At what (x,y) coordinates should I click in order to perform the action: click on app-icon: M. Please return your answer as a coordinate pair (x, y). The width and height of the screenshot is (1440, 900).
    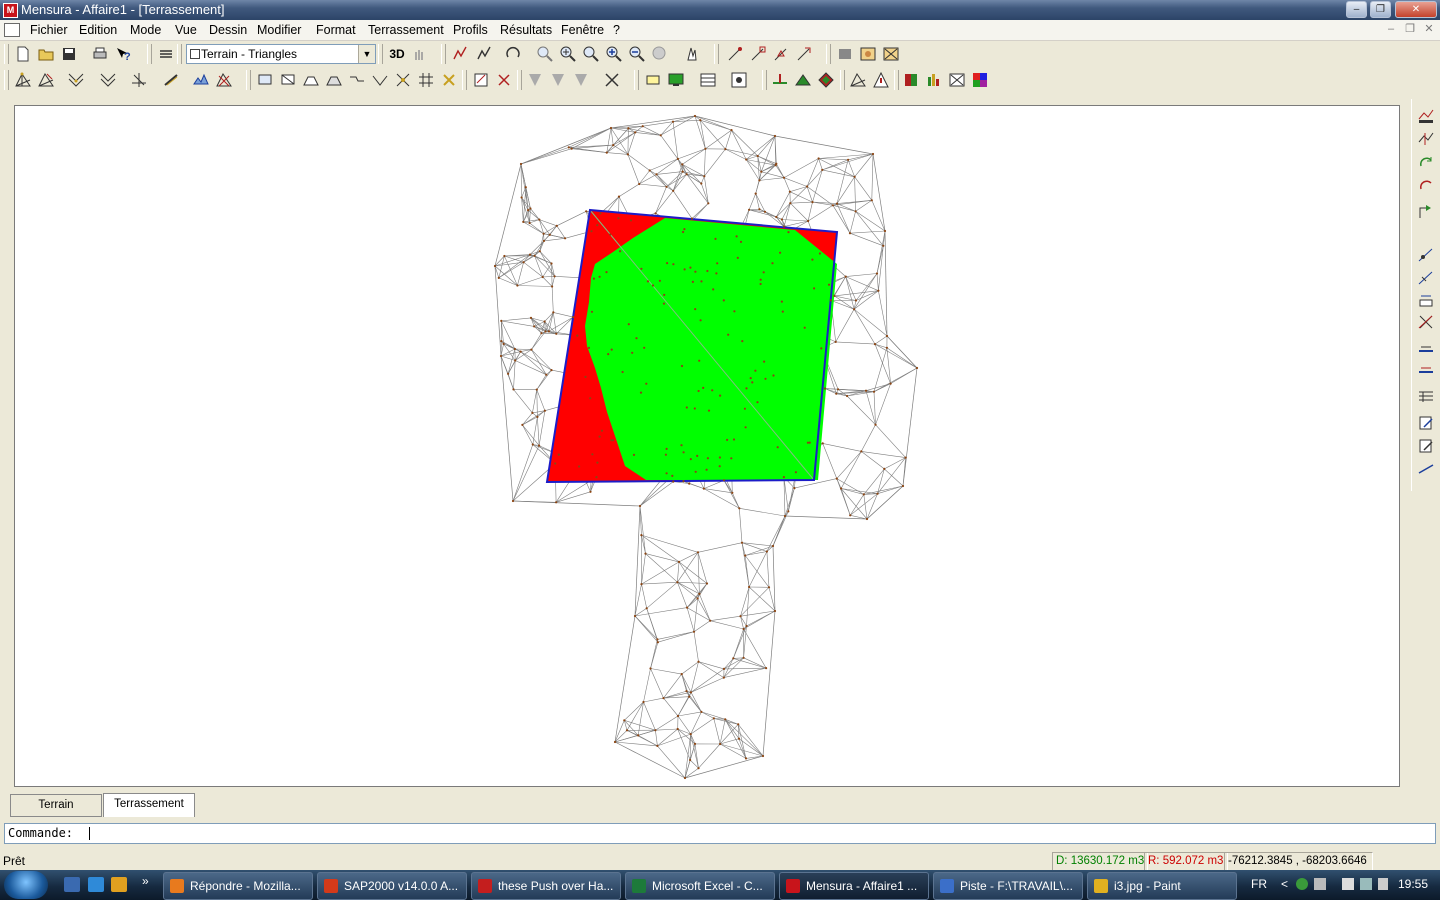
    Looking at the image, I should click on (10, 10).